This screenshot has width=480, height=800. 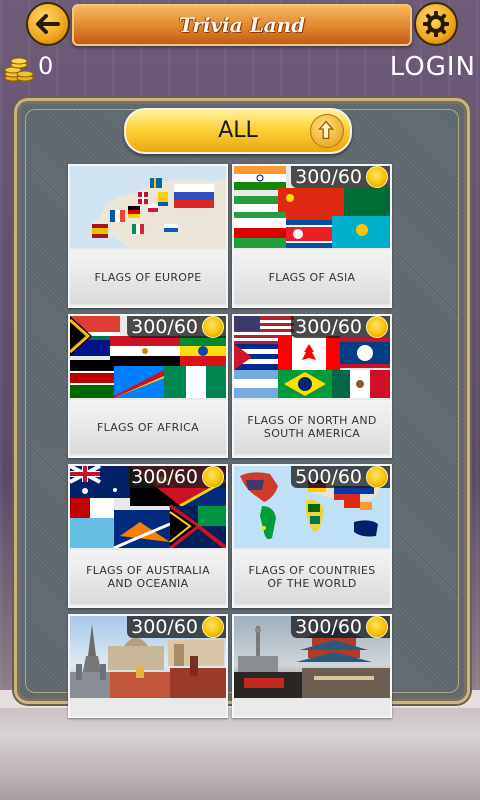 I want to click on card-label: FLAGS OF NORTH AND SOUTH AMERICA, so click(x=312, y=427).